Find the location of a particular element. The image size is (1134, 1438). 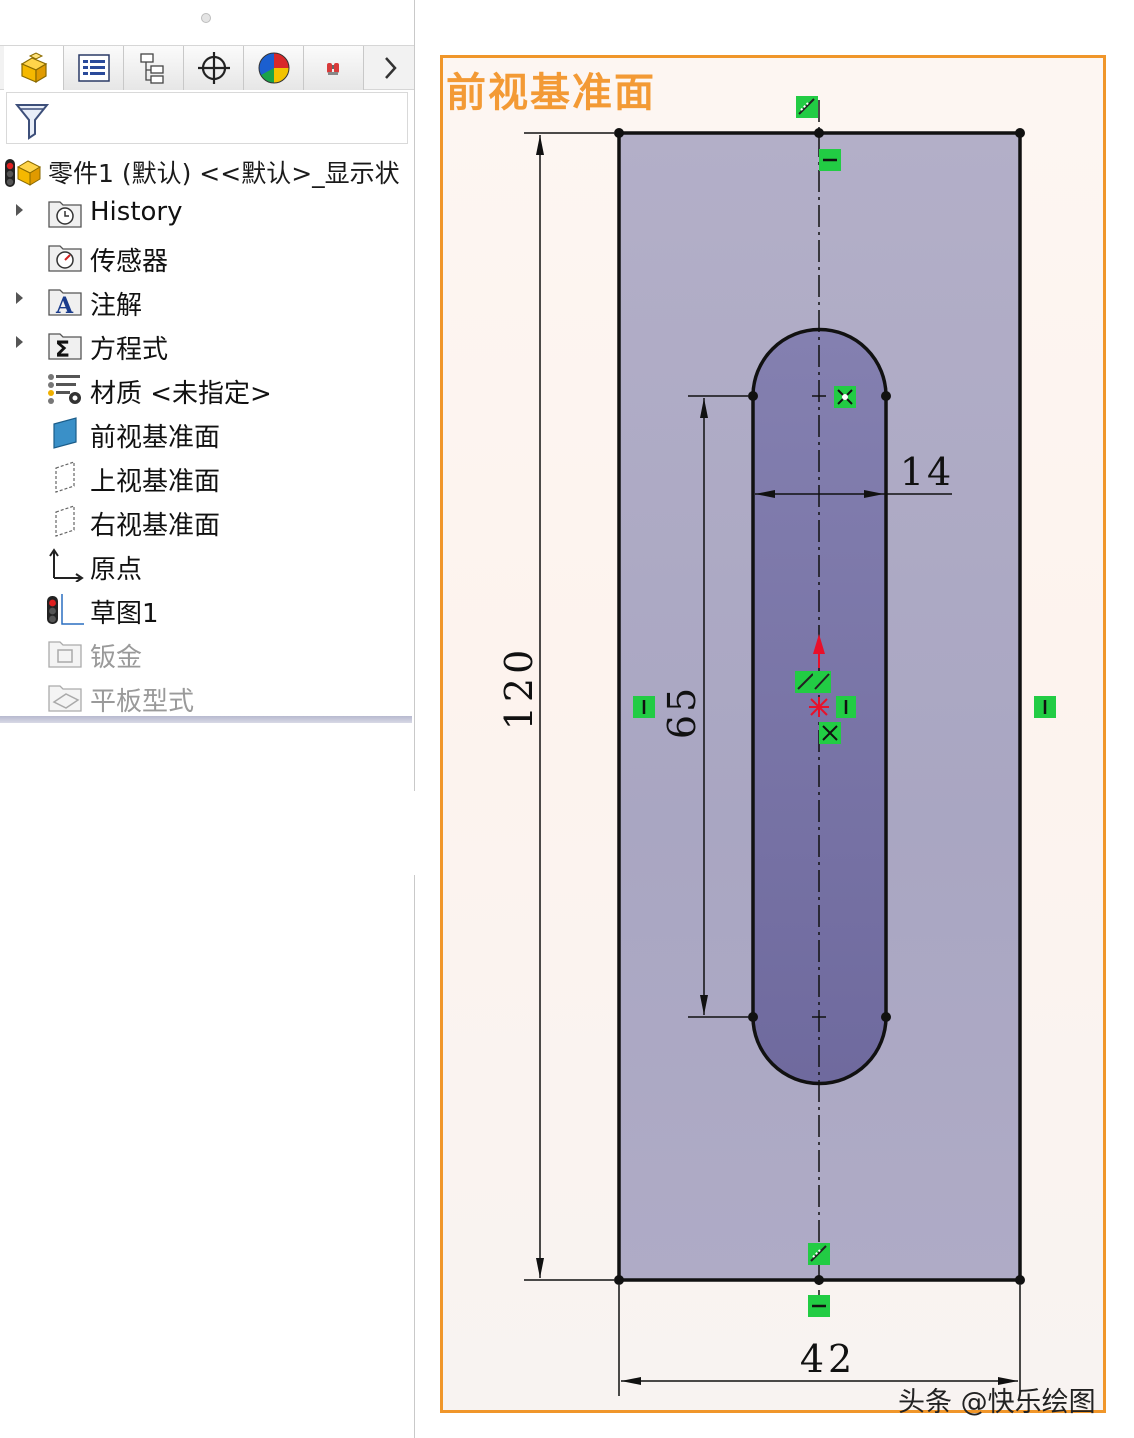

horizontal-relation-icon is located at coordinates (830, 160).